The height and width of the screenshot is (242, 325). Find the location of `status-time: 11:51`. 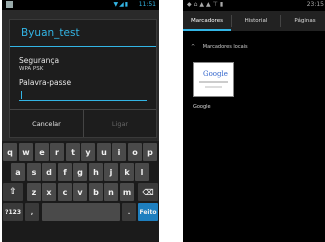

status-time: 11:51 is located at coordinates (147, 4).